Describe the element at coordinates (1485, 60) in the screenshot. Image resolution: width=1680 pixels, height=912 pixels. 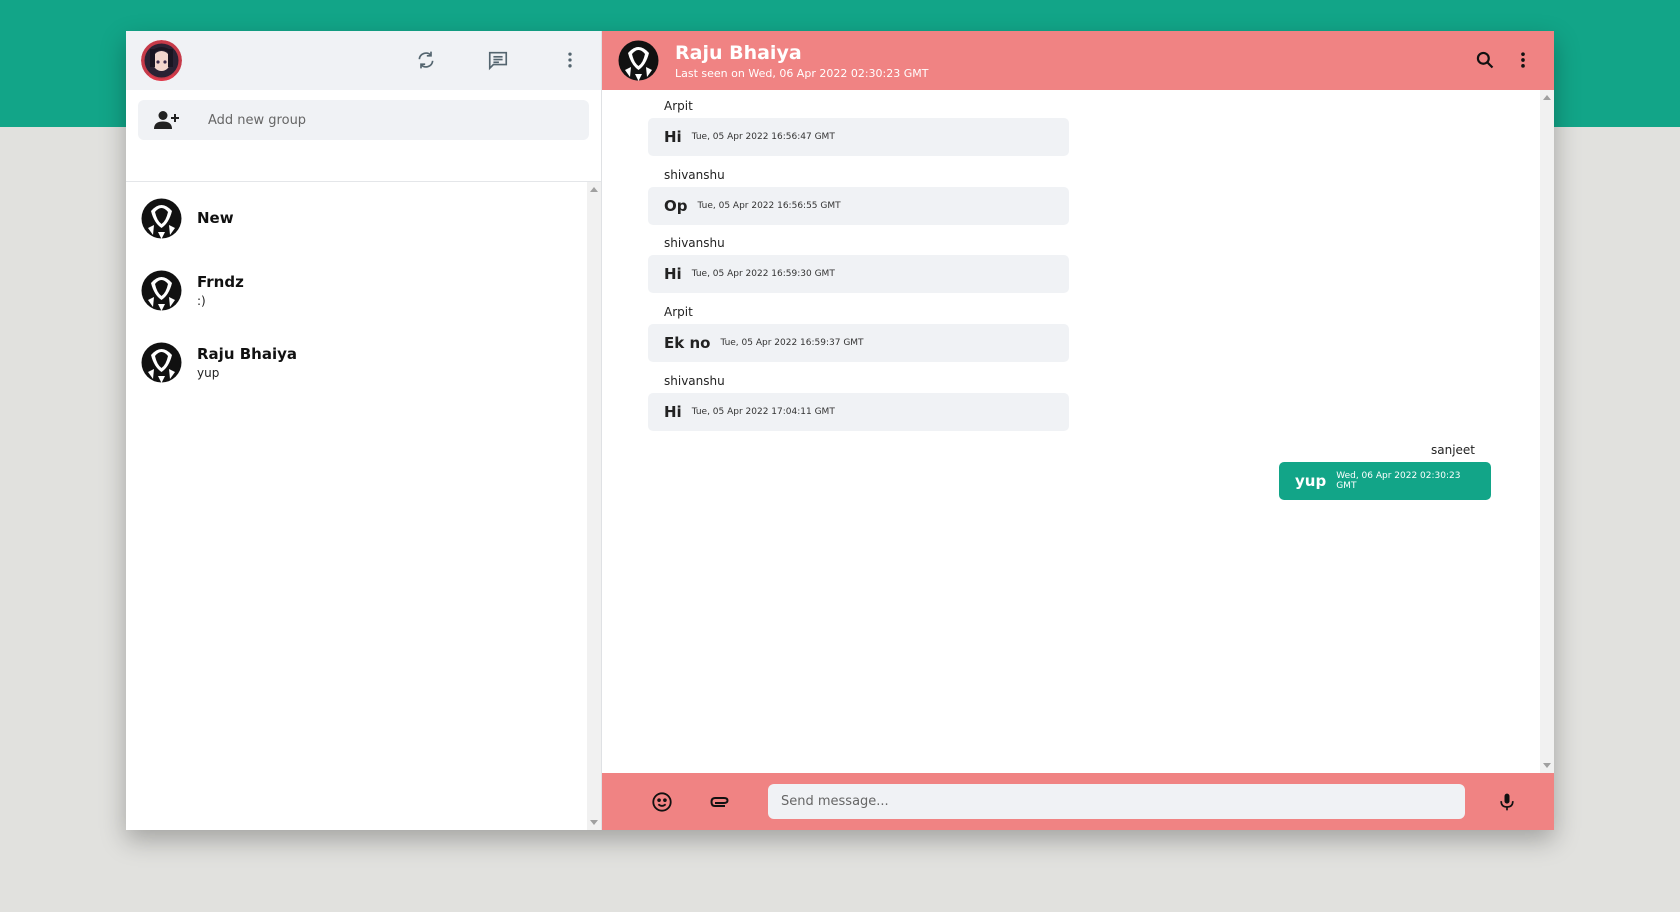
I see `search-icon` at that location.